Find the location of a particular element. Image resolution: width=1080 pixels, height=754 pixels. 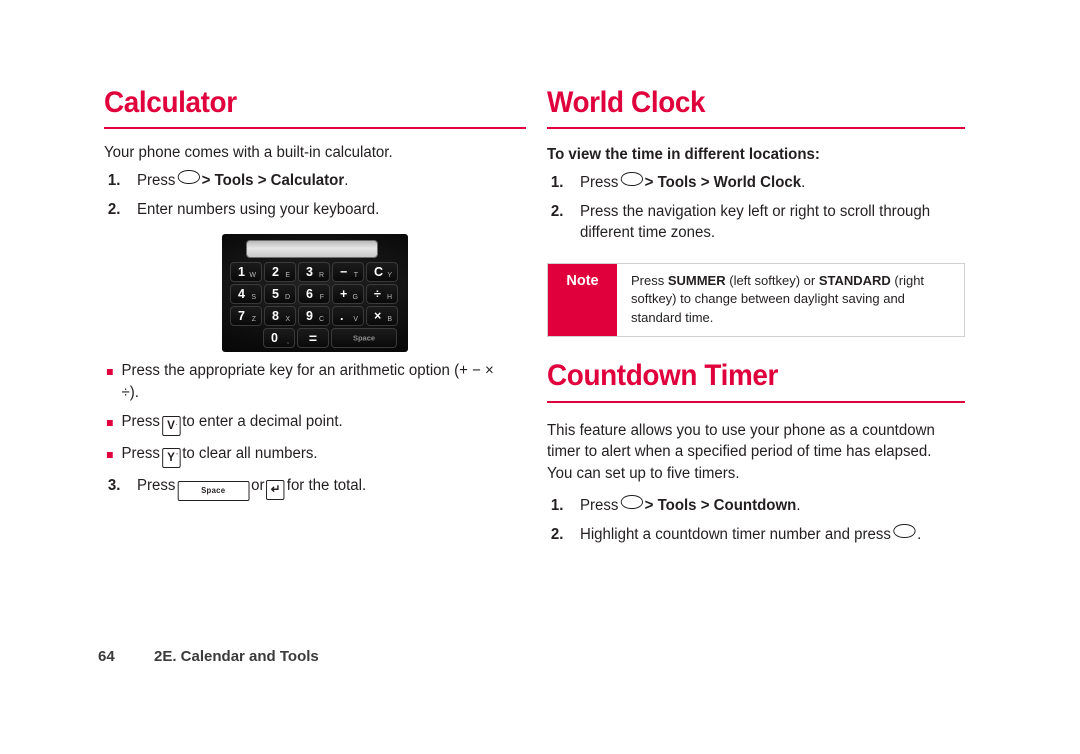

key-sub: F is located at coordinates (321, 298).